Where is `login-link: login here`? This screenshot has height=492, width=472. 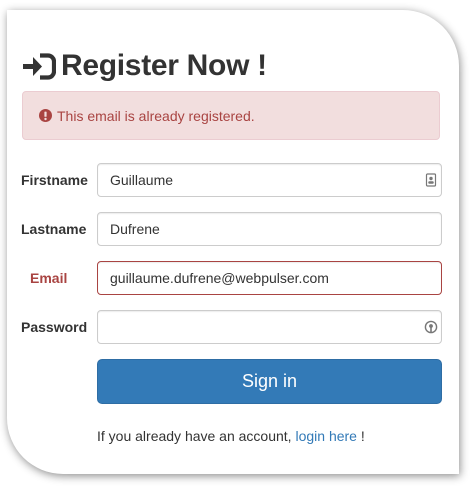
login-link: login here is located at coordinates (326, 436).